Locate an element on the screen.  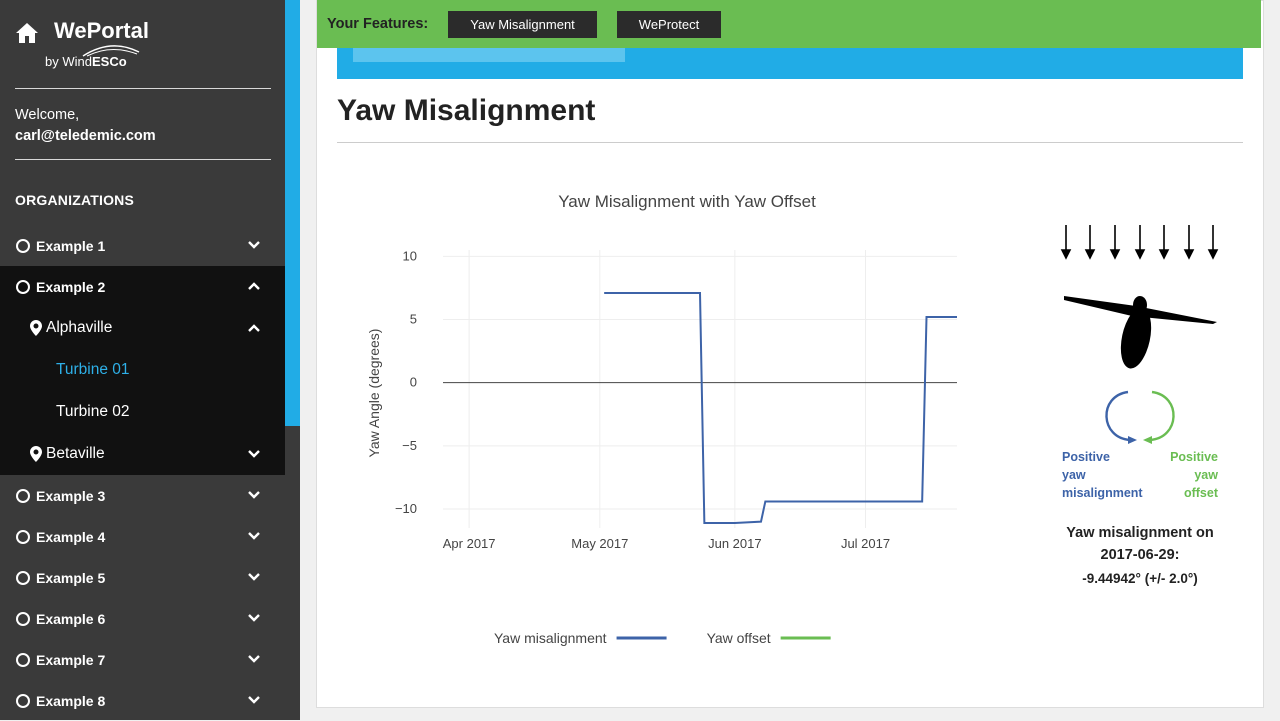
turbine-diagram is located at coordinates (1139, 334).